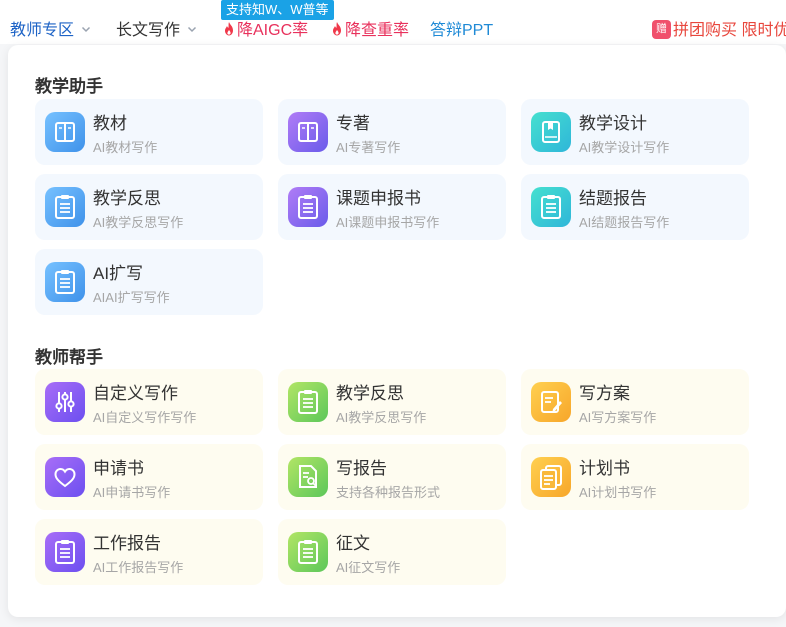  I want to click on tool-card-subtitle: AI教学设计写作, so click(624, 147).